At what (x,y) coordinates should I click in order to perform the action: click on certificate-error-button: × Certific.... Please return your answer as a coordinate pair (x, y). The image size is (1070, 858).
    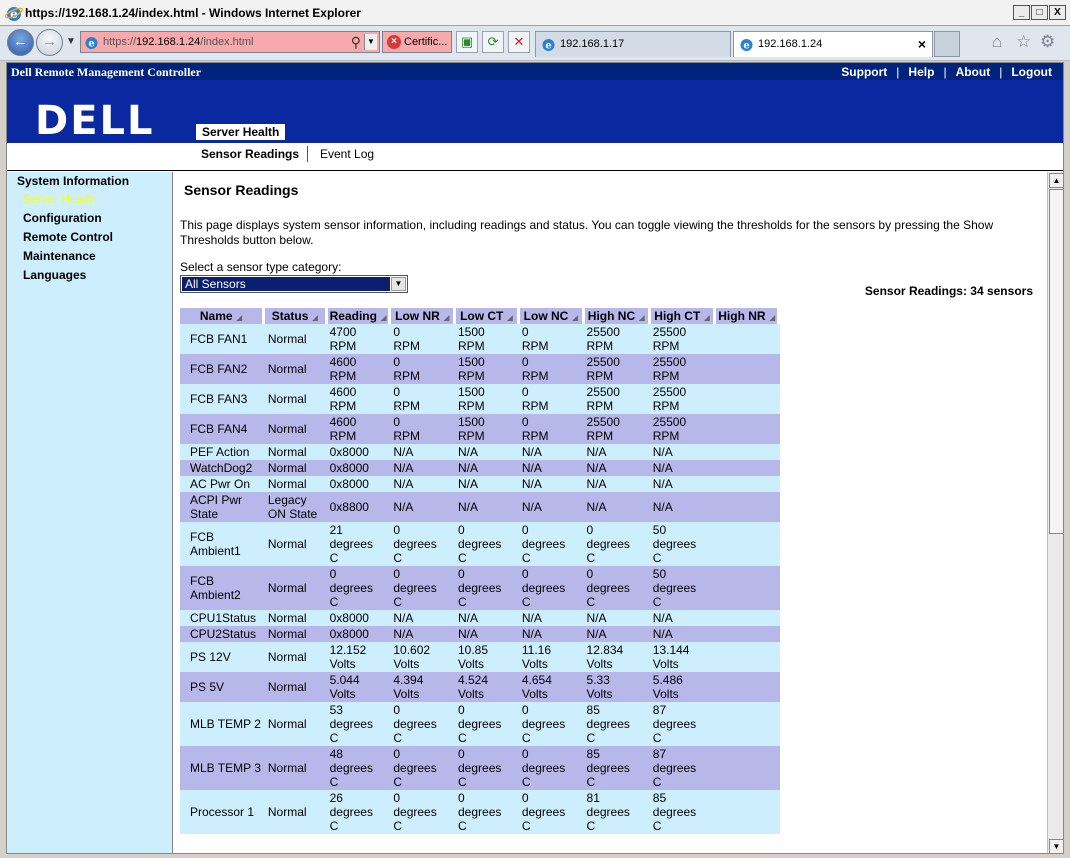
    Looking at the image, I should click on (417, 42).